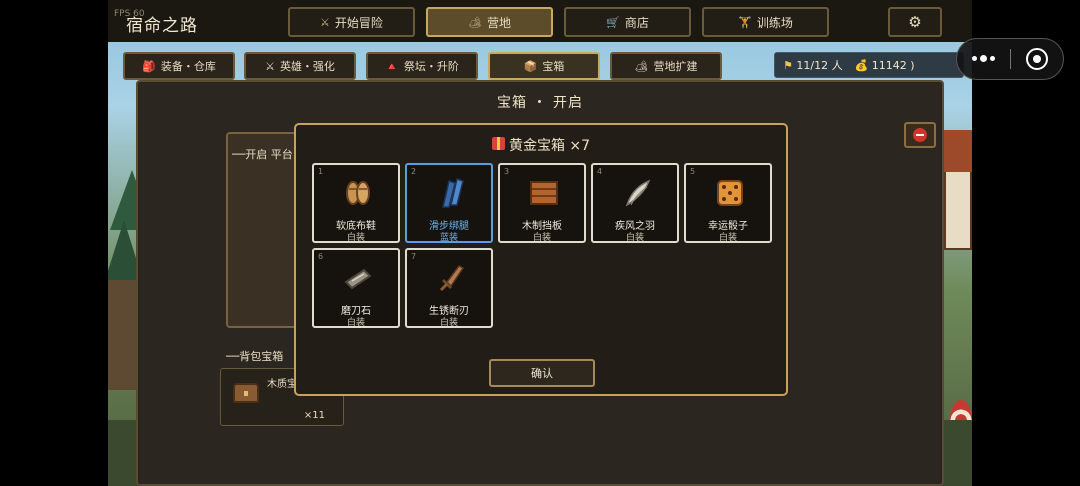 The height and width of the screenshot is (486, 1080). I want to click on card-index: 5, so click(693, 171).